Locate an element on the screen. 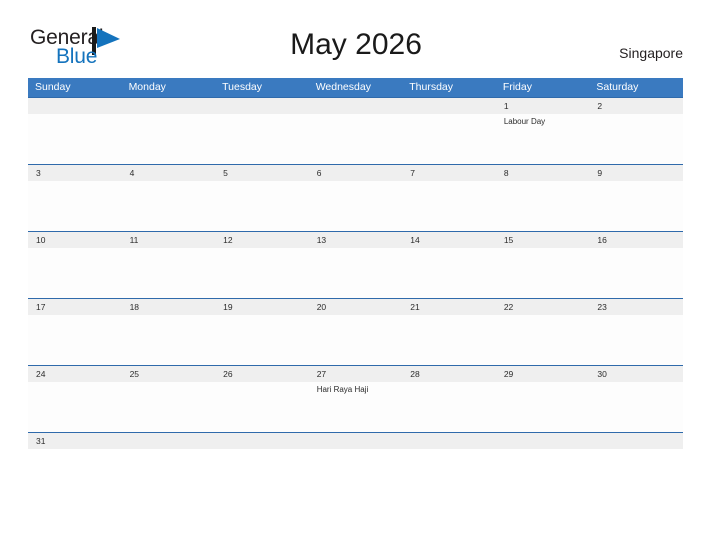  day-number: 10 is located at coordinates (75, 240).